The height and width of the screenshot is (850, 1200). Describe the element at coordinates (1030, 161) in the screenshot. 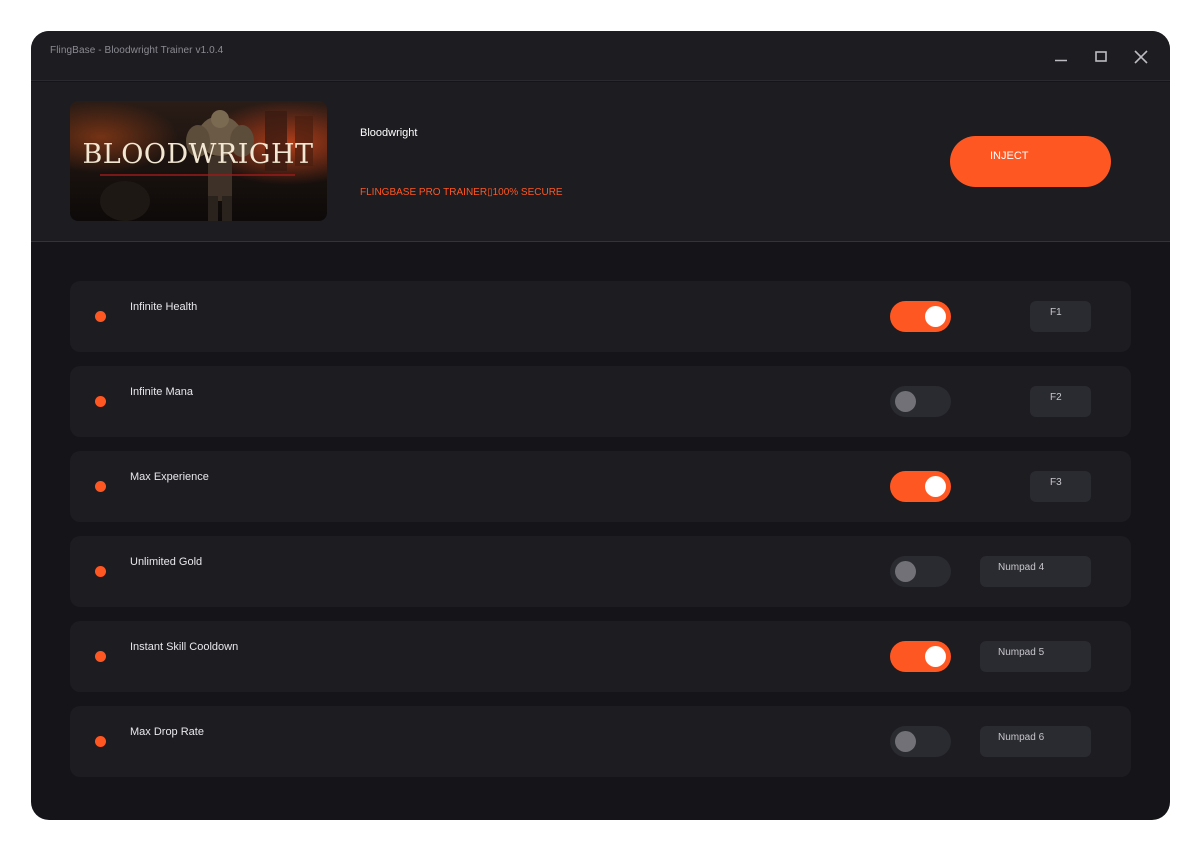

I see `inject-button: INJECT` at that location.